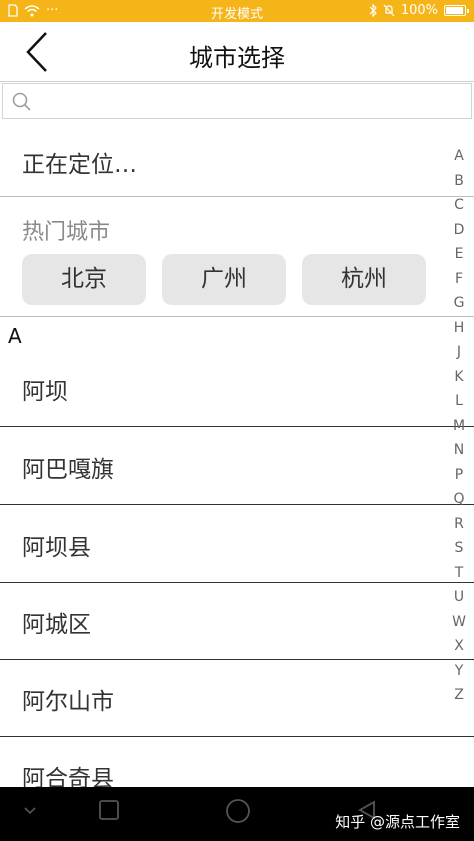 This screenshot has width=474, height=841. Describe the element at coordinates (224, 279) in the screenshot. I see `hot-city-button: 广州` at that location.